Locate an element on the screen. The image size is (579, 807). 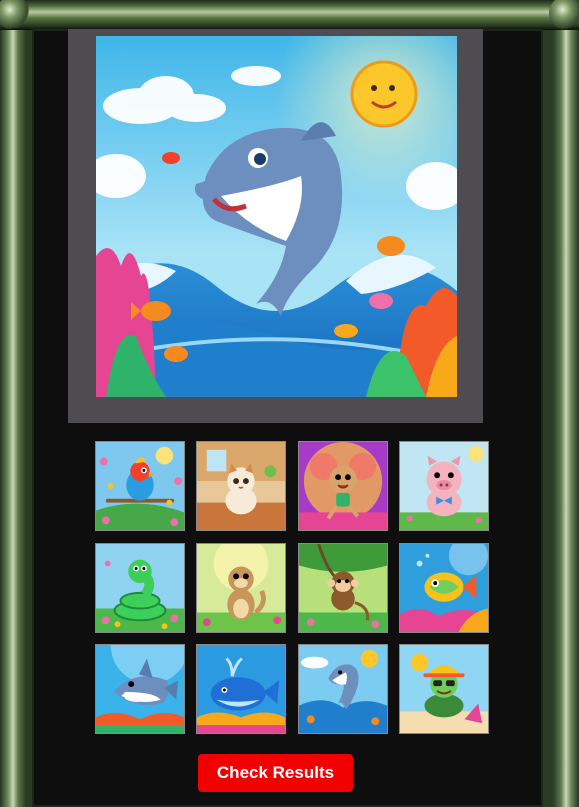
pig-icon is located at coordinates (444, 486).